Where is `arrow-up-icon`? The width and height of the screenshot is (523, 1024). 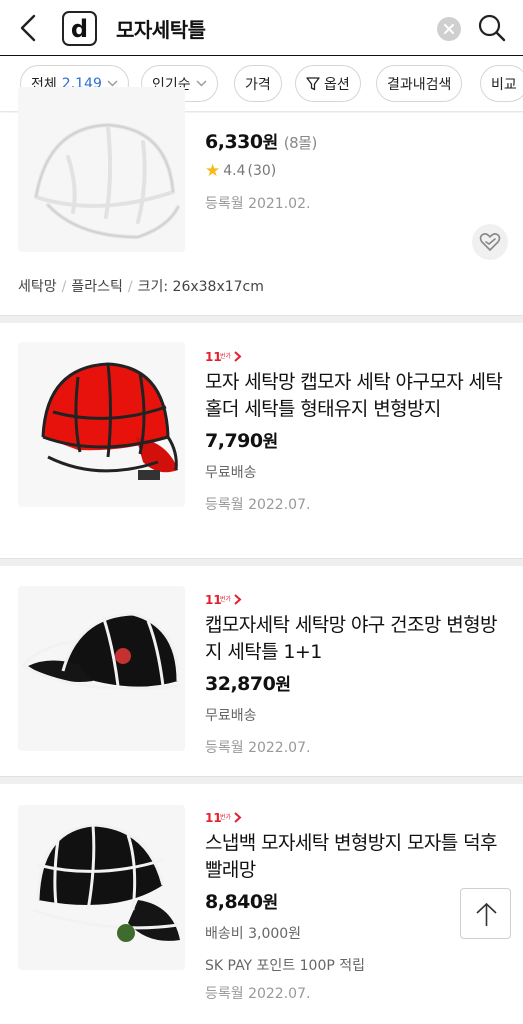 arrow-up-icon is located at coordinates (486, 914).